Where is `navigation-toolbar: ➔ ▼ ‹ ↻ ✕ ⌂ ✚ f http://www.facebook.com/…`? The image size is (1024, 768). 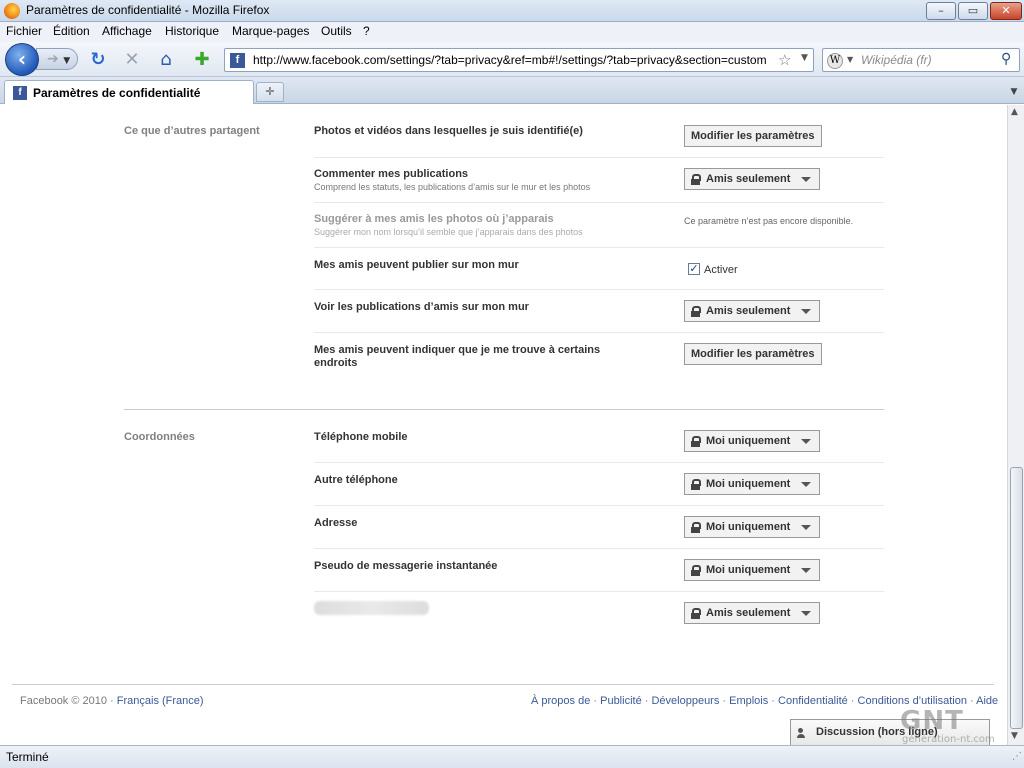 navigation-toolbar: ➔ ▼ ‹ ↻ ✕ ⌂ ✚ f http://www.facebook.com/… is located at coordinates (512, 59).